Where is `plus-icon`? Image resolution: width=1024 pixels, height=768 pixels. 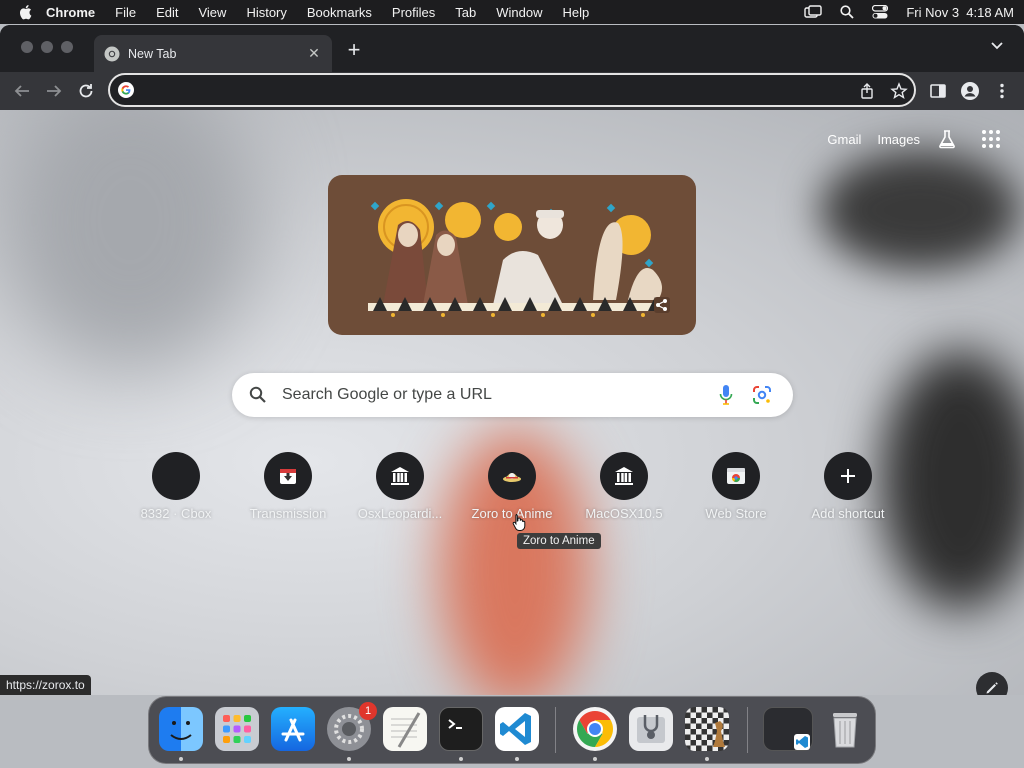
plus-icon is located at coordinates (848, 476).